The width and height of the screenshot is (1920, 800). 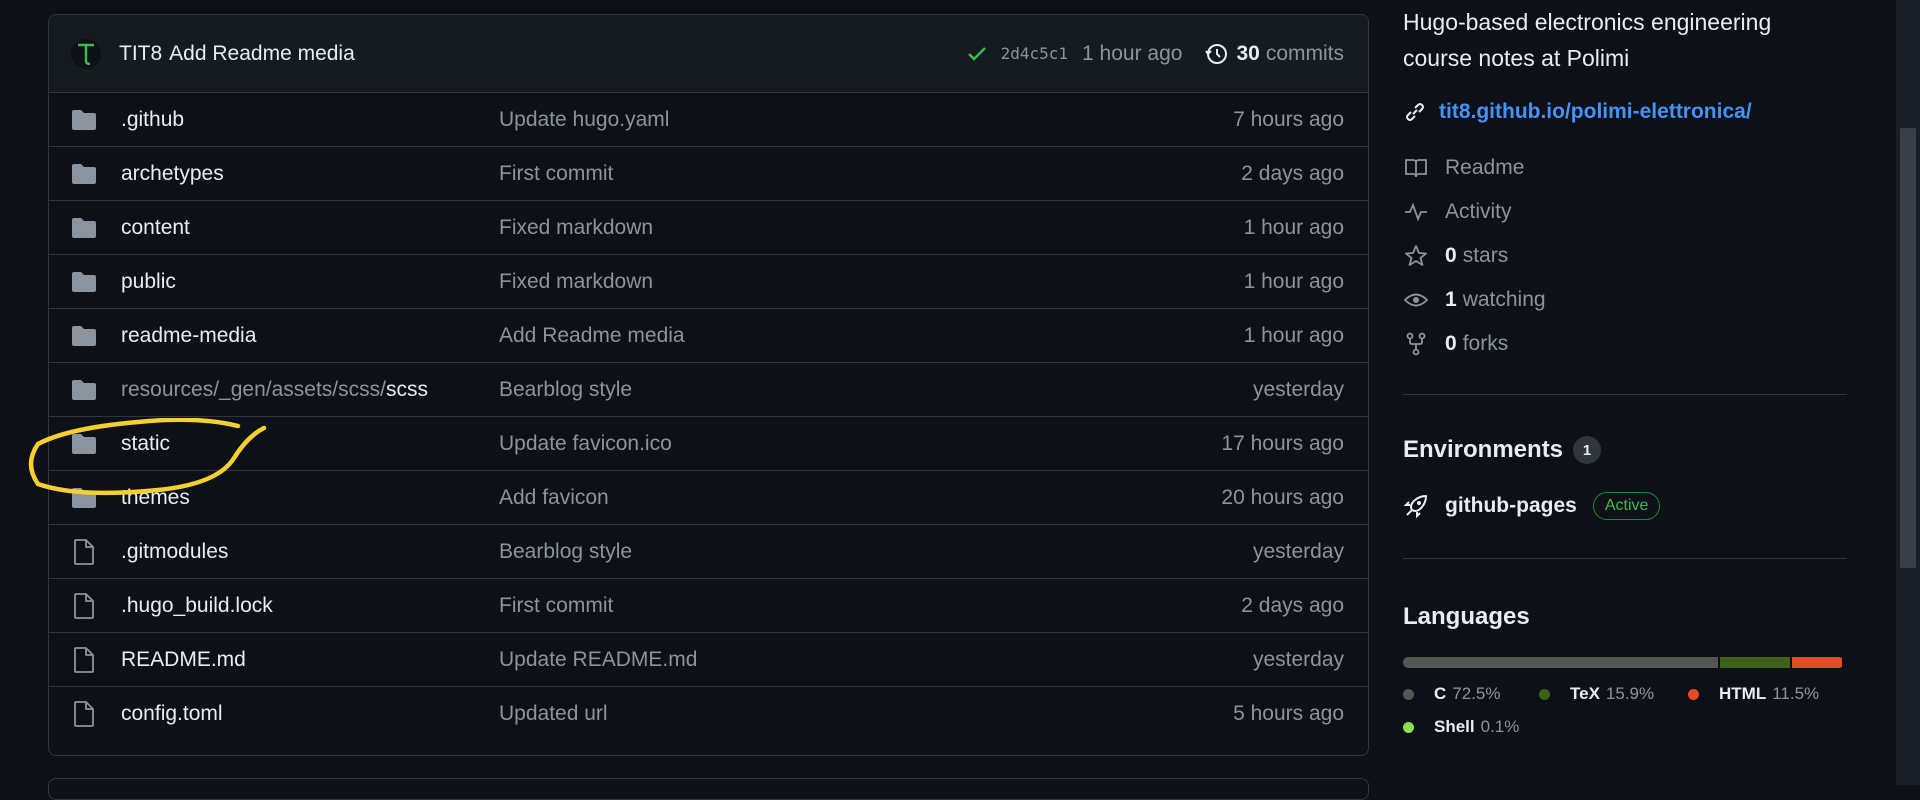 I want to click on readme-link: Readme, so click(x=1463, y=168).